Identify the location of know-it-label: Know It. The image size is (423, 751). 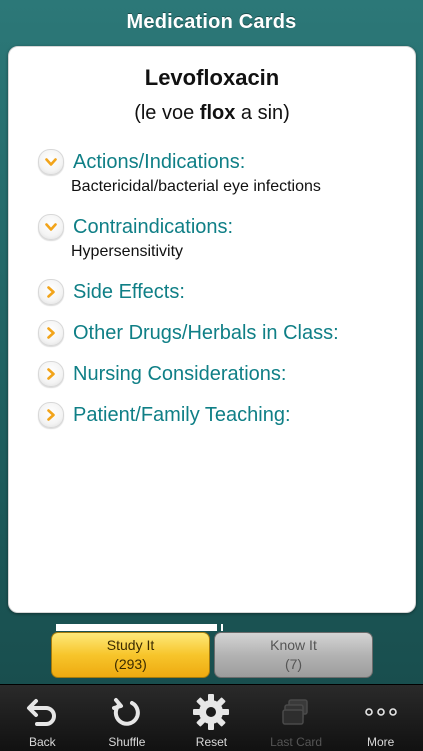
(293, 645).